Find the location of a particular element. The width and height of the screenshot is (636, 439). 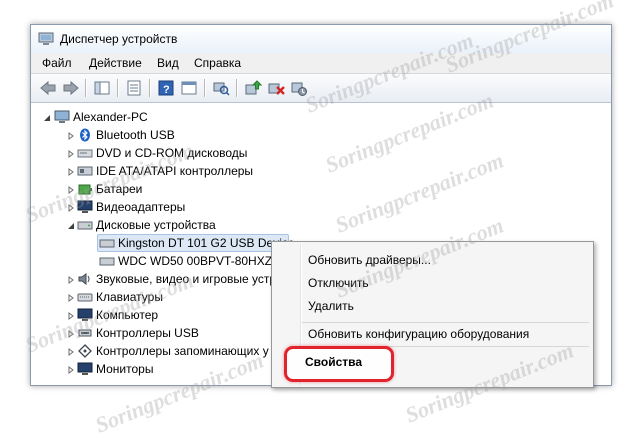

tree-item-disk-drives: Дисковые устройства is located at coordinates (167, 225).